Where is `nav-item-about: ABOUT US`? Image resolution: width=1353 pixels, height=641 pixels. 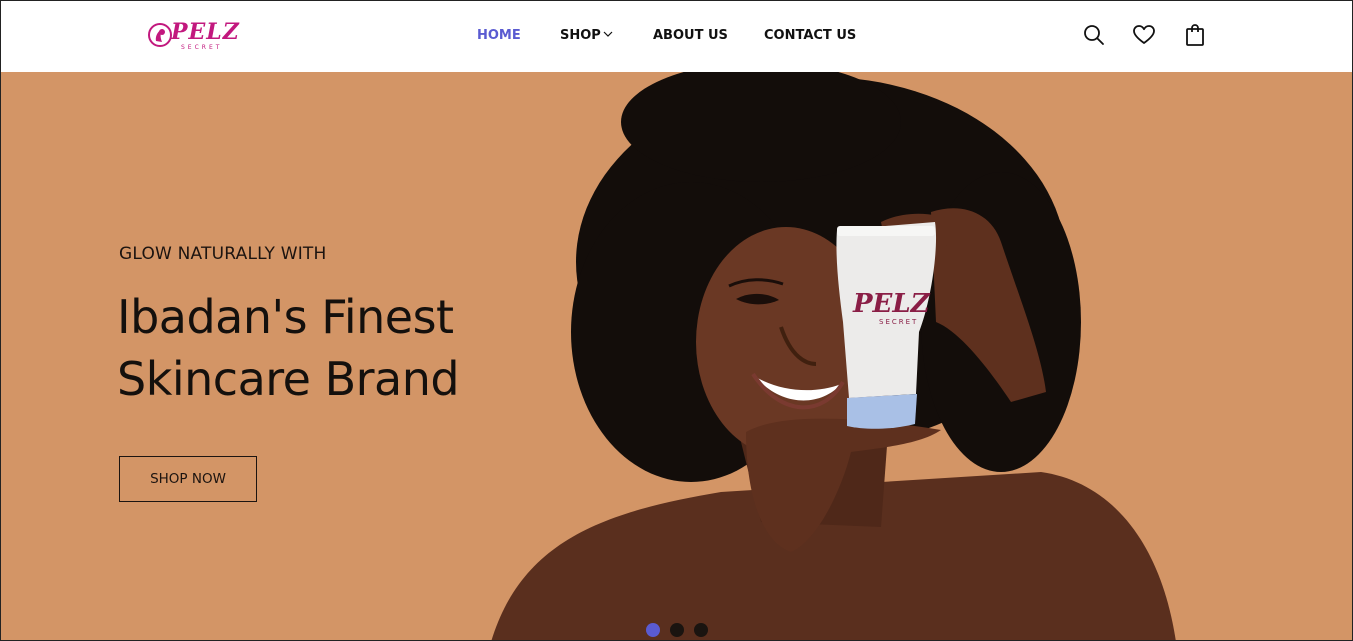 nav-item-about: ABOUT US is located at coordinates (690, 35).